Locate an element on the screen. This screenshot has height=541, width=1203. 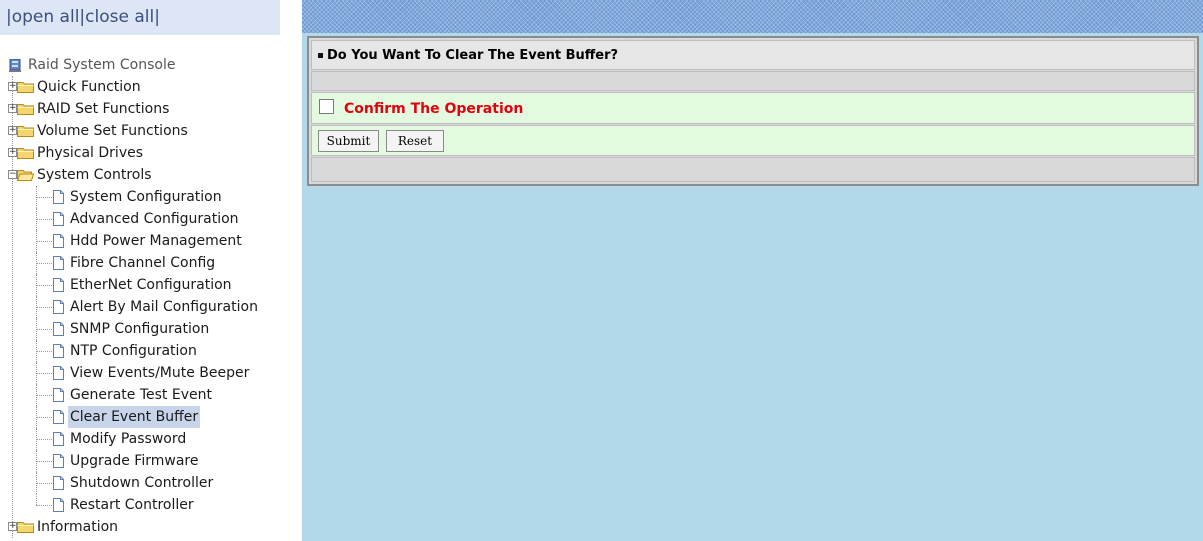
tree-folder: + Physical Drives is located at coordinates (140, 153).